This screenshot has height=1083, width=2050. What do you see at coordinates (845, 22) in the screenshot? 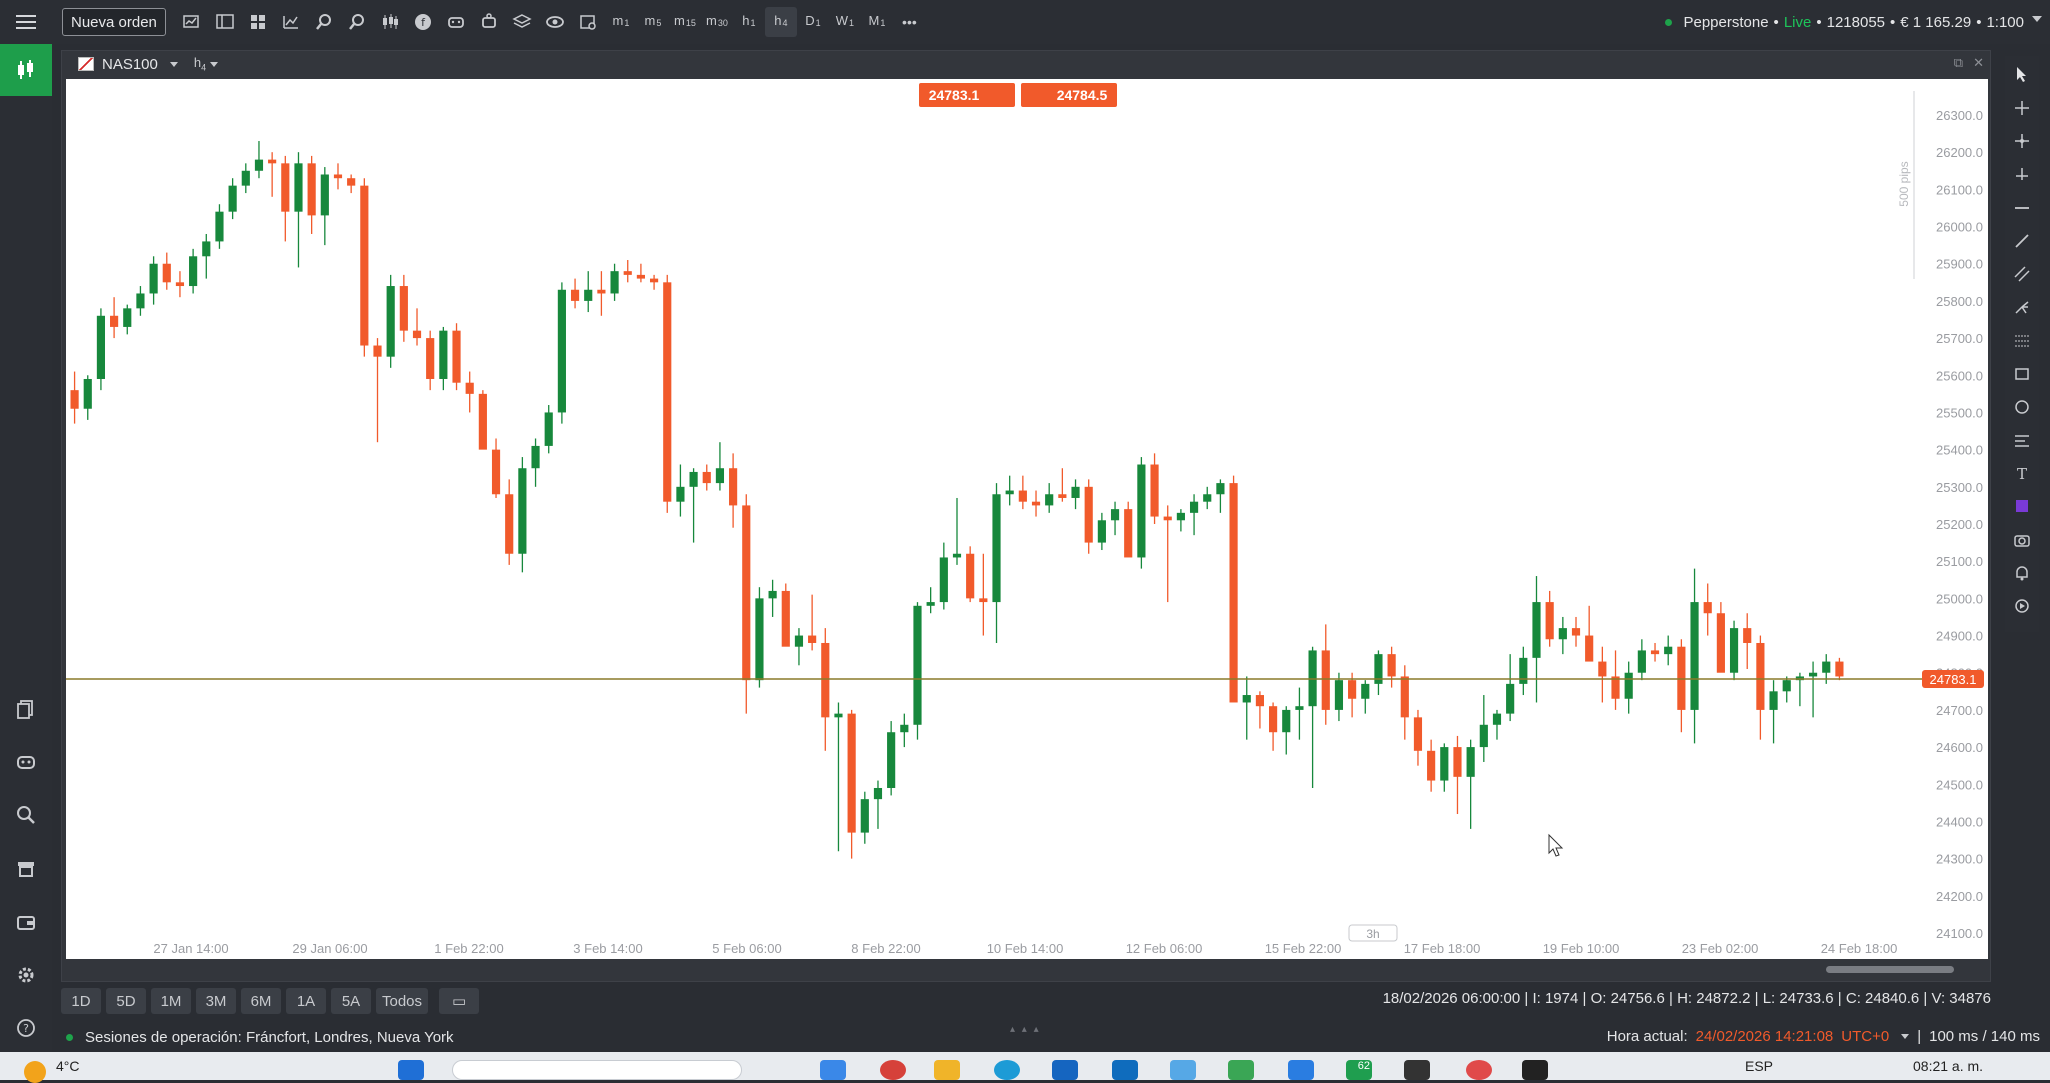
I see `timeframe-W1: W1` at bounding box center [845, 22].